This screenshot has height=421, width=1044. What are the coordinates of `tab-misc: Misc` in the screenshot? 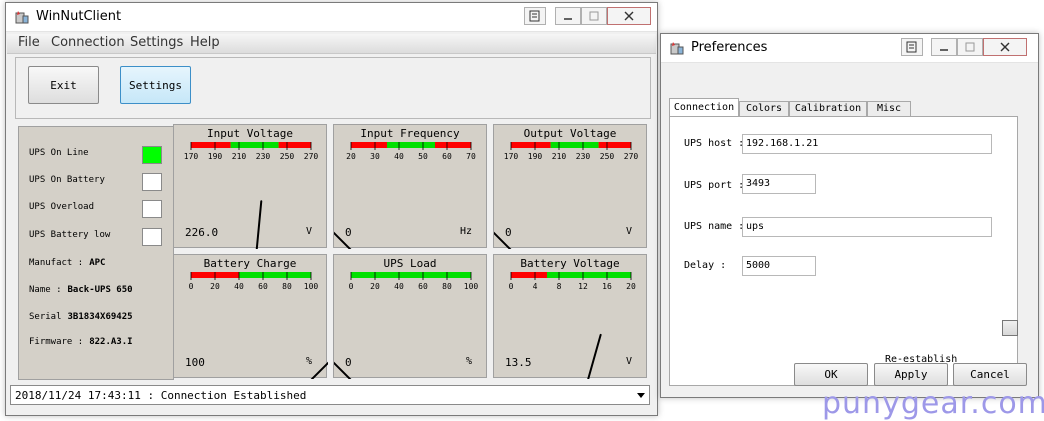 It's located at (889, 109).